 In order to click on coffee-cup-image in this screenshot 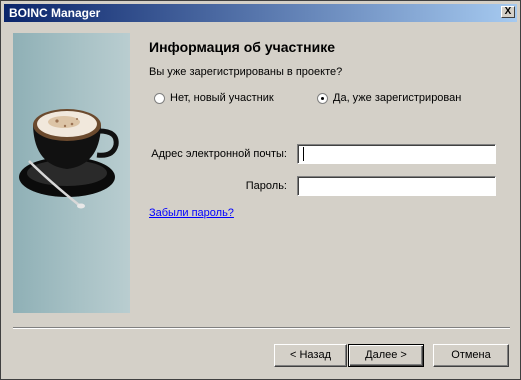, I will do `click(69, 159)`.